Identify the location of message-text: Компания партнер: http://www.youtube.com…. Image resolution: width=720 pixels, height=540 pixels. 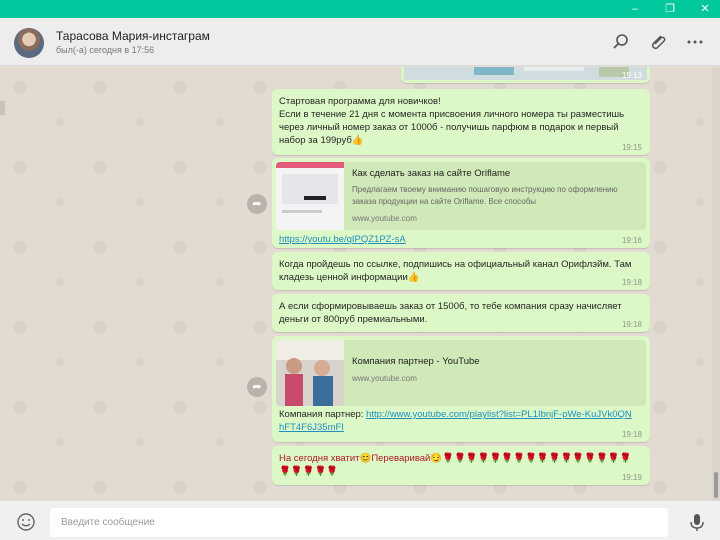
(455, 421).